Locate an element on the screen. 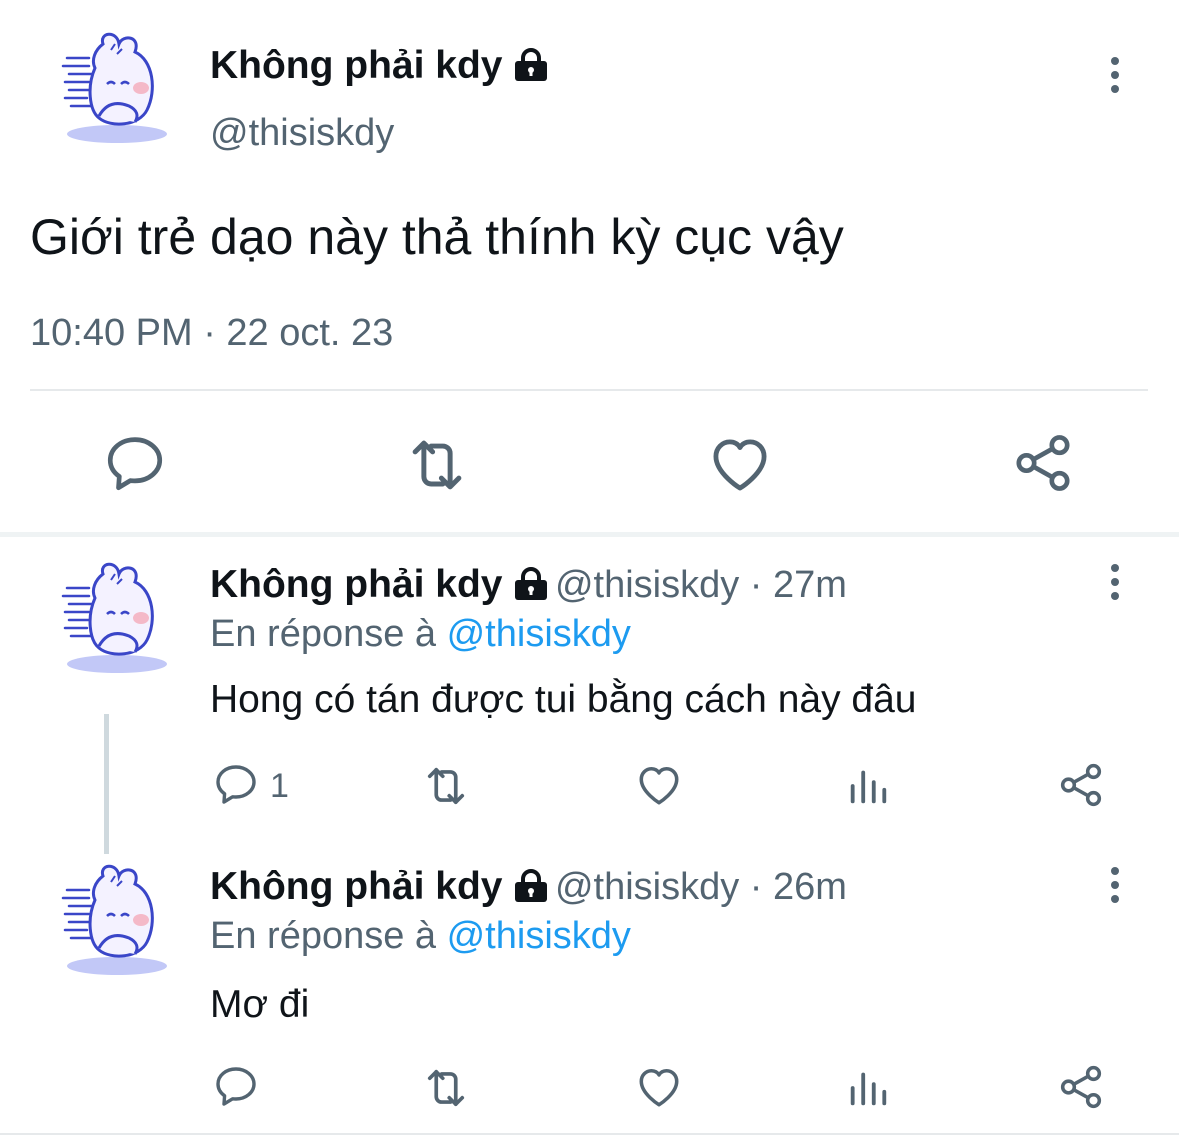  reply-count: 1 is located at coordinates (279, 786).